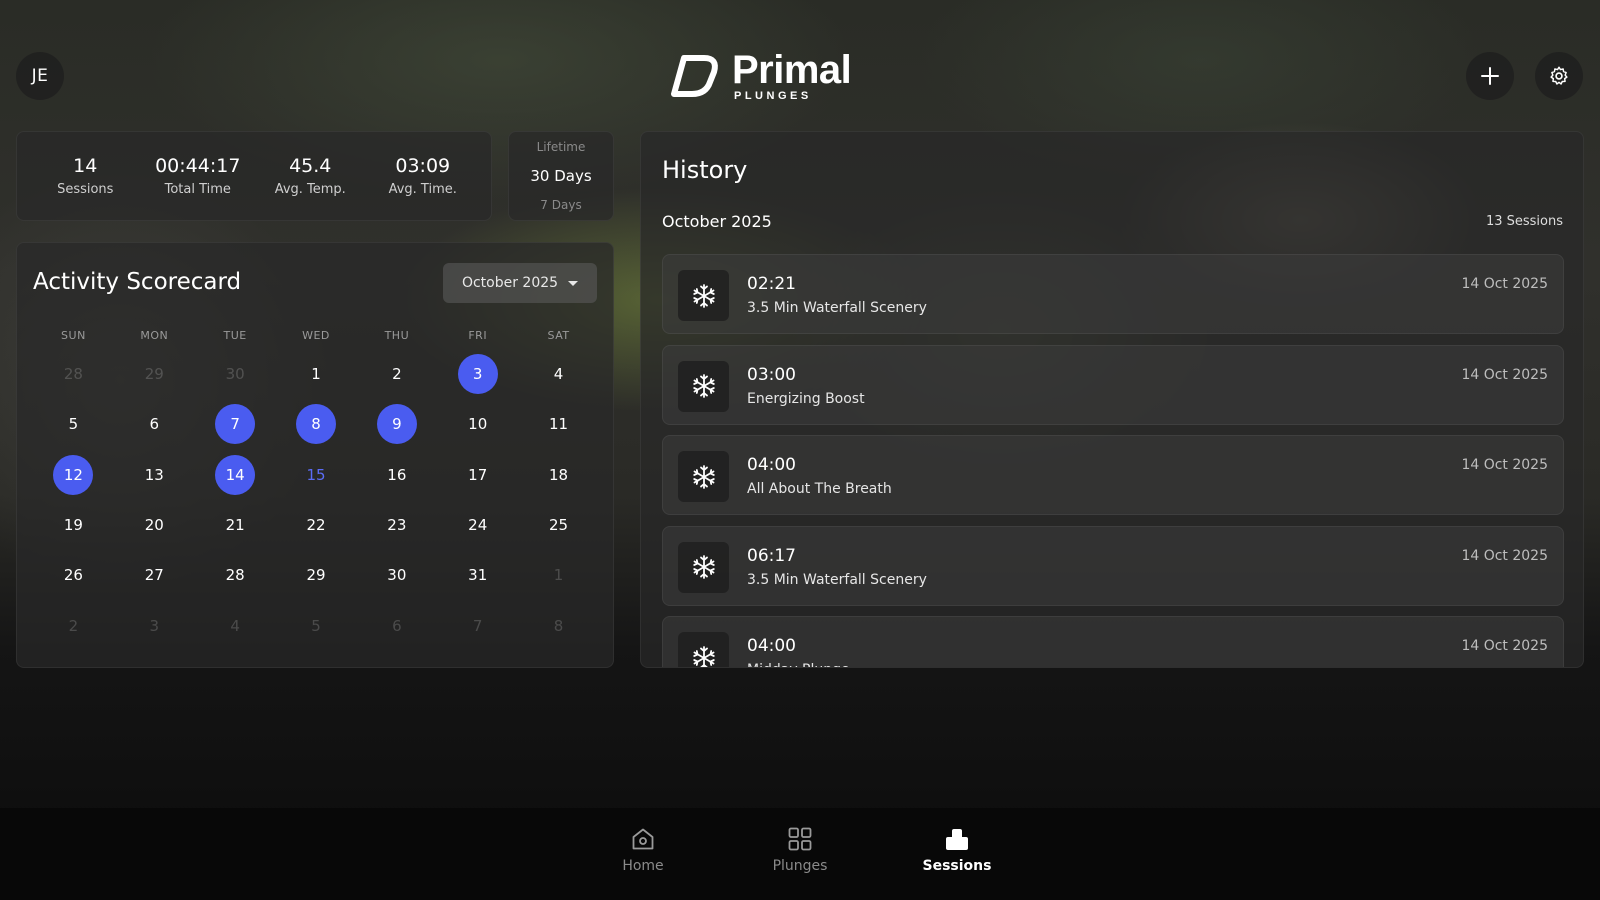 Image resolution: width=1600 pixels, height=900 pixels. What do you see at coordinates (422, 189) in the screenshot?
I see `stat-label: Avg. Time.` at bounding box center [422, 189].